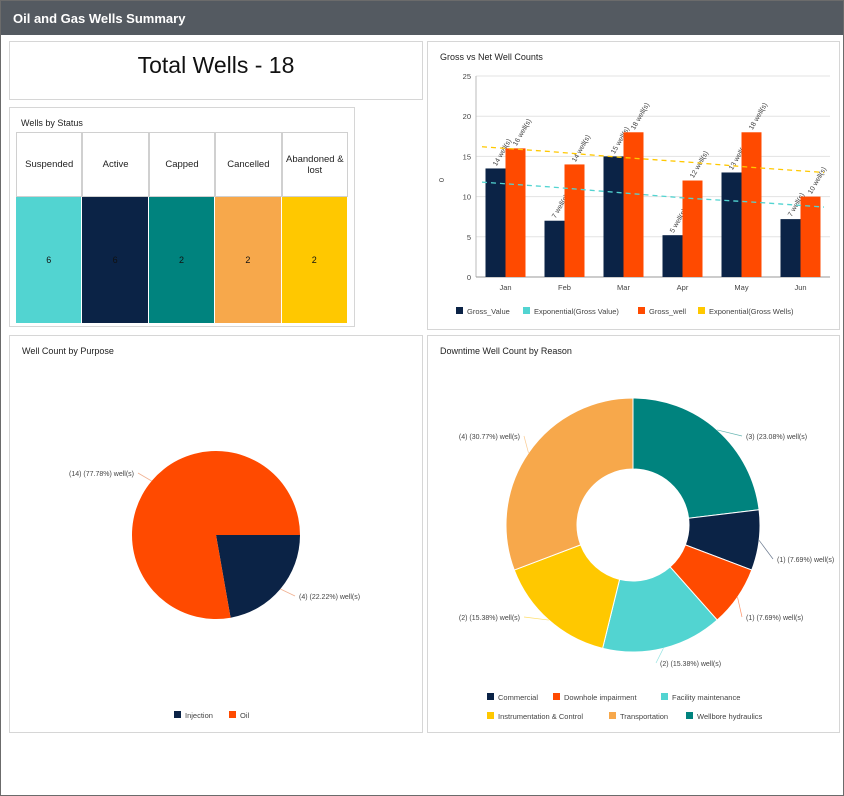 This screenshot has height=796, width=844. What do you see at coordinates (216, 65) in the screenshot?
I see `total-wells-value: Total Wells - 18` at bounding box center [216, 65].